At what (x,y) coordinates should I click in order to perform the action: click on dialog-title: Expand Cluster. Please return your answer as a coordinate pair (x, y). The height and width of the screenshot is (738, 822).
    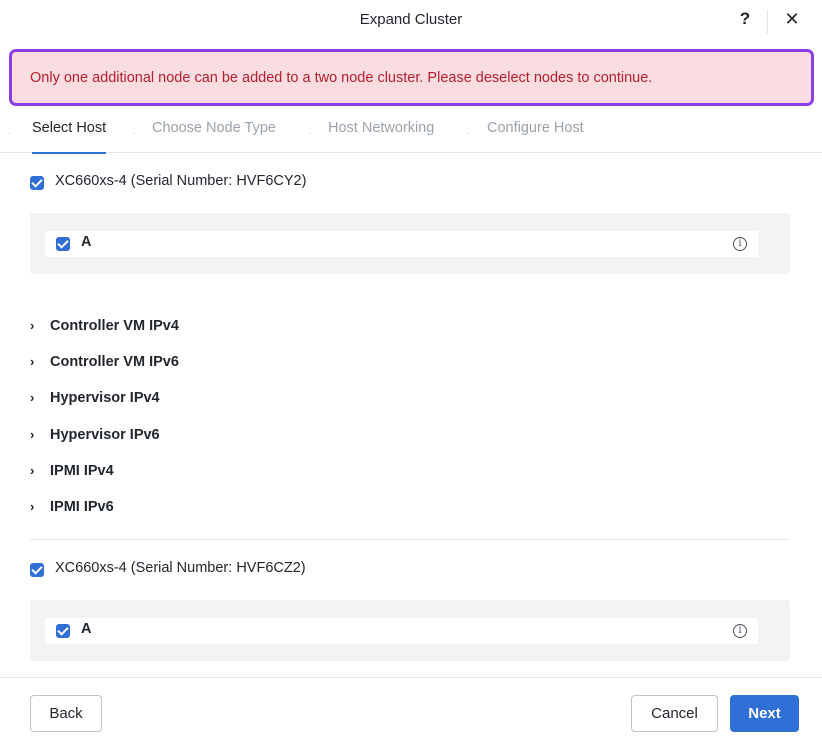
    Looking at the image, I should click on (411, 19).